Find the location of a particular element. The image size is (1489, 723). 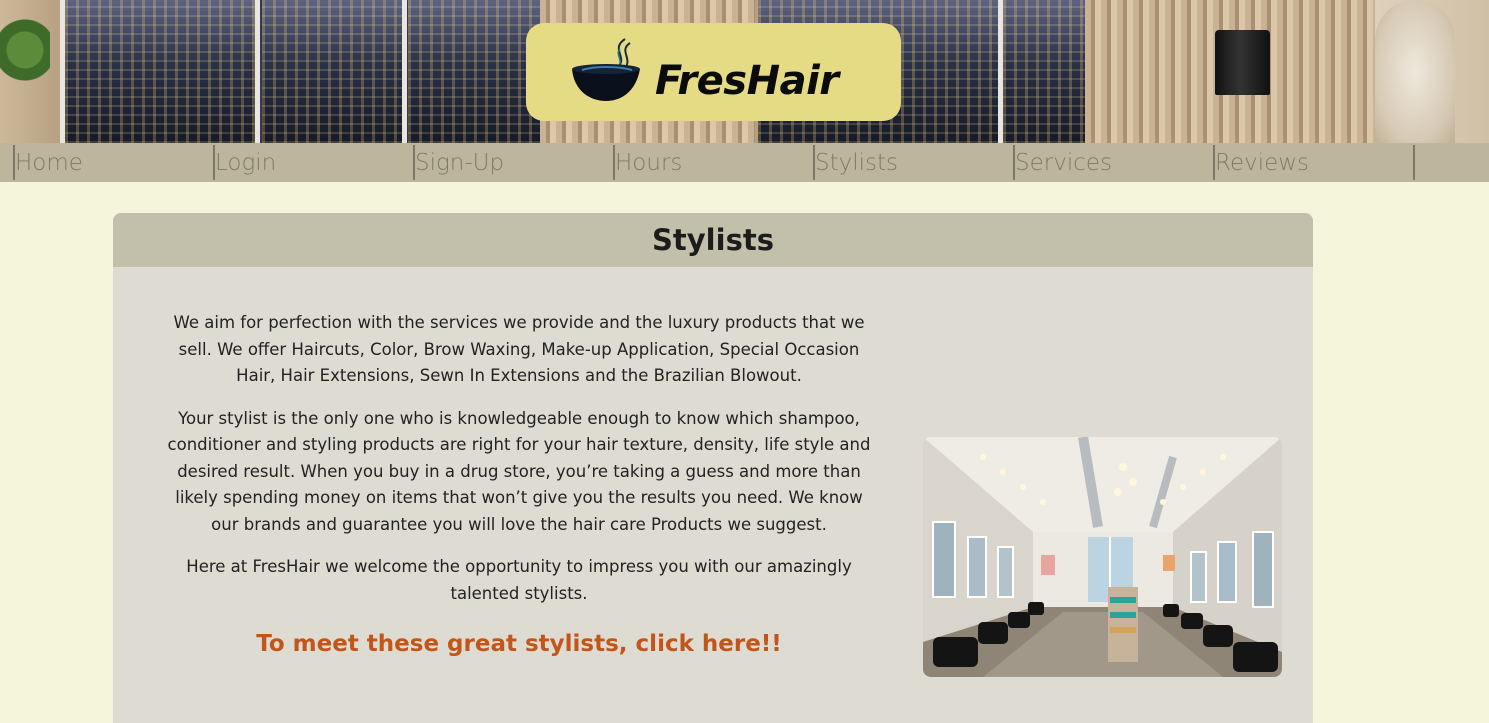

nav-services: Services is located at coordinates (1112, 162).